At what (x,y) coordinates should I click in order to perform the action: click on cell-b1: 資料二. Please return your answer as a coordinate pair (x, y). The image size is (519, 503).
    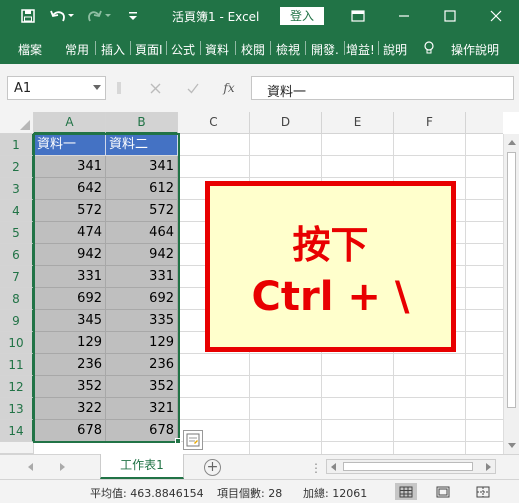
    Looking at the image, I should click on (142, 145).